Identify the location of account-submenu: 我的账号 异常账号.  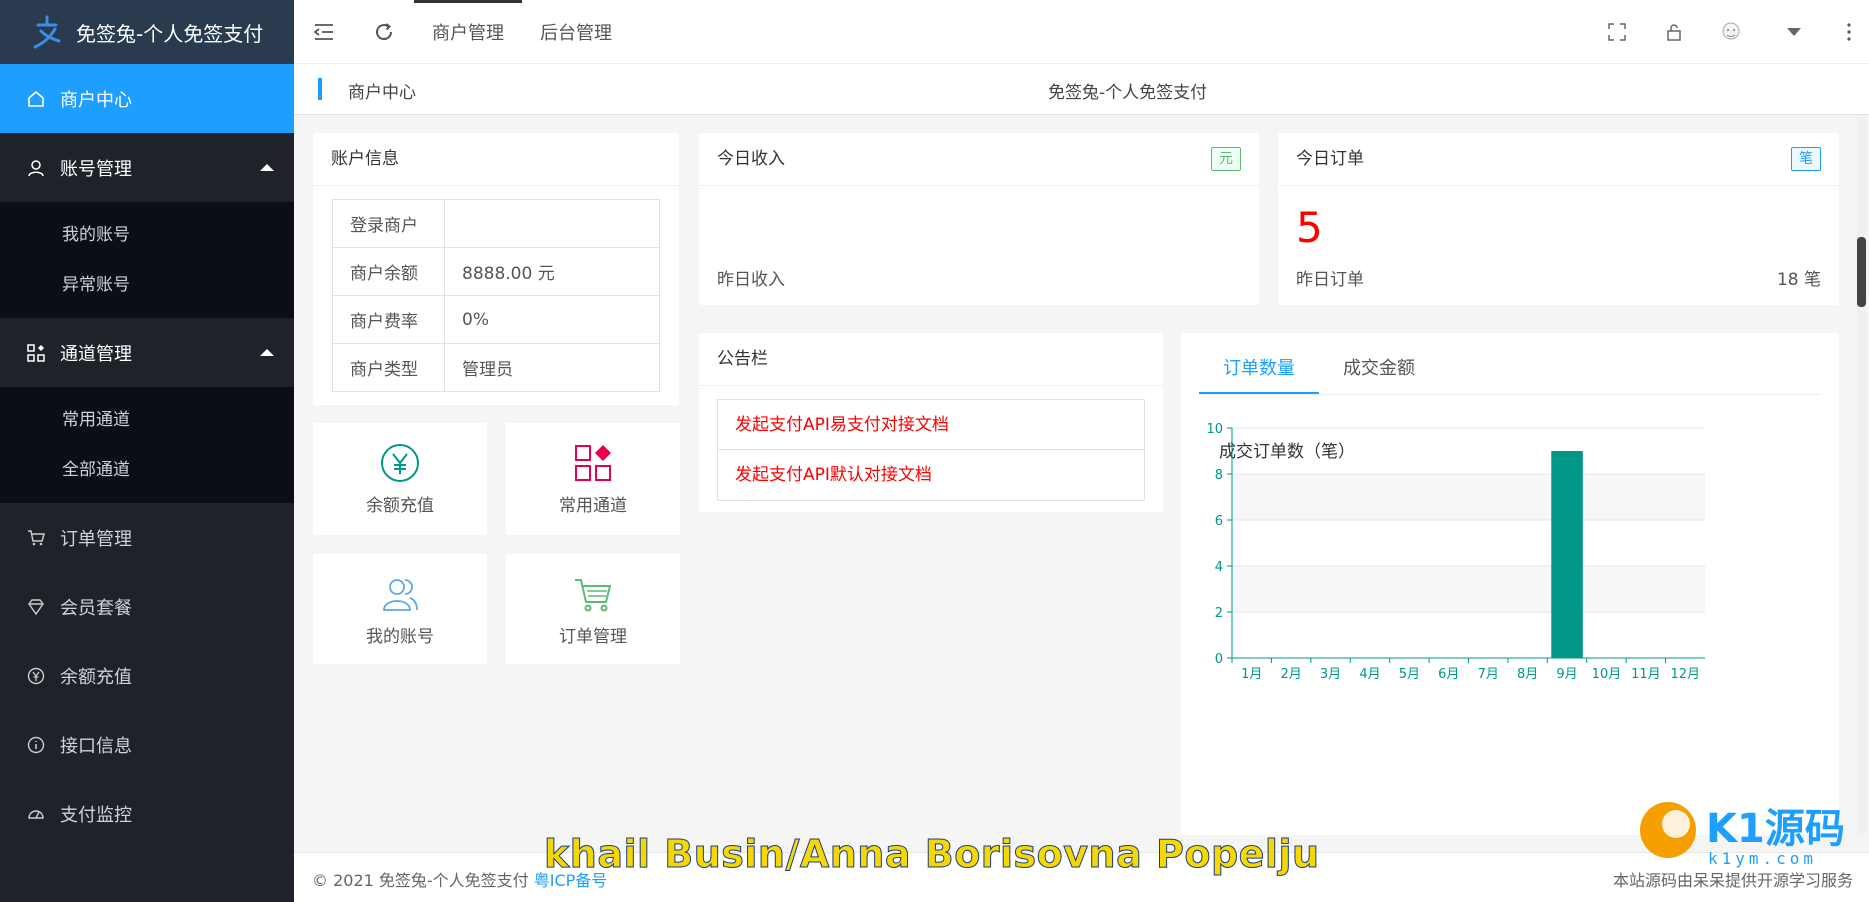
(147, 260).